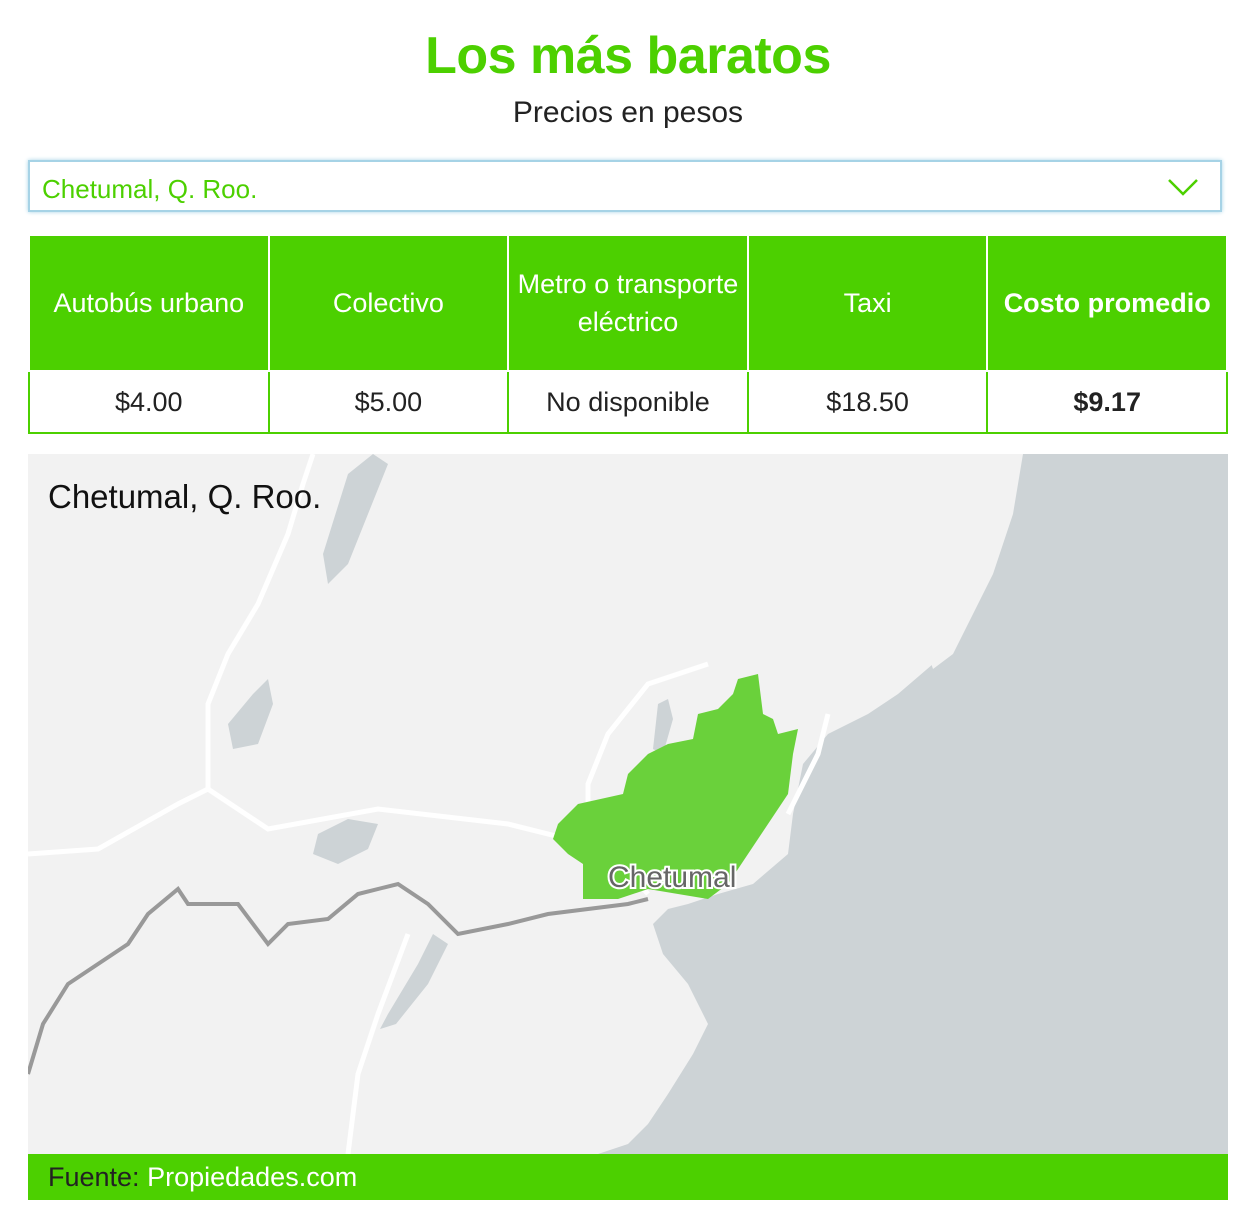  Describe the element at coordinates (1107, 303) in the screenshot. I see `column-header: Costo promedio` at that location.